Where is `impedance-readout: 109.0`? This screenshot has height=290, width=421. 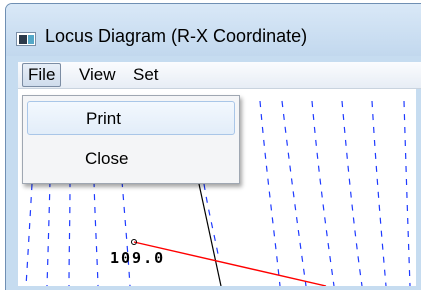
impedance-readout: 109.0 is located at coordinates (138, 258).